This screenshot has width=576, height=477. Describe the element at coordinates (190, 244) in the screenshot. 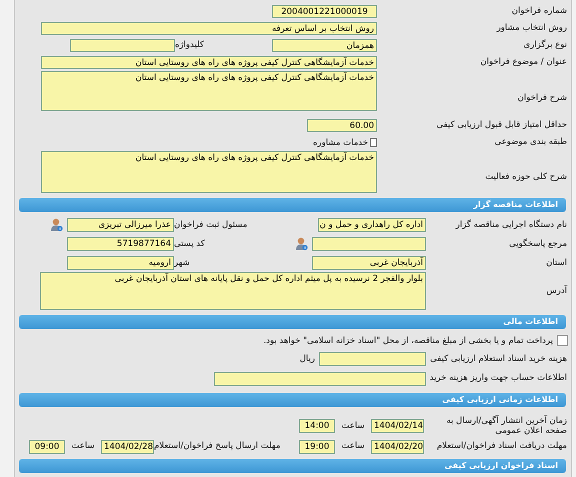

I see `field-label: کد پستی` at that location.